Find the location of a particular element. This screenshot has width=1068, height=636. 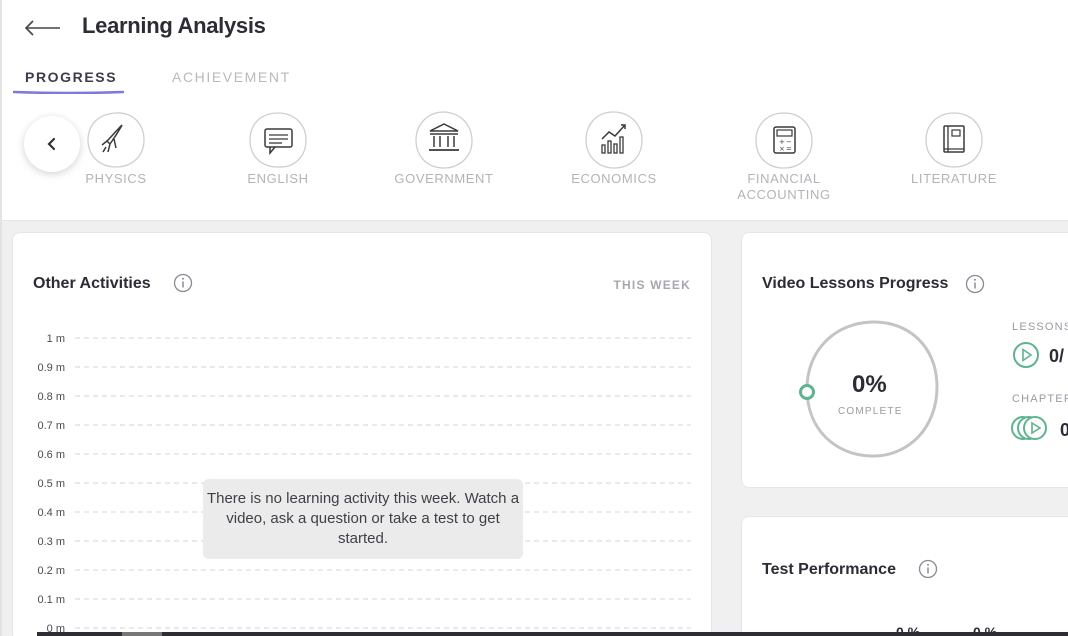

page-title: Learning Analysis is located at coordinates (174, 25).